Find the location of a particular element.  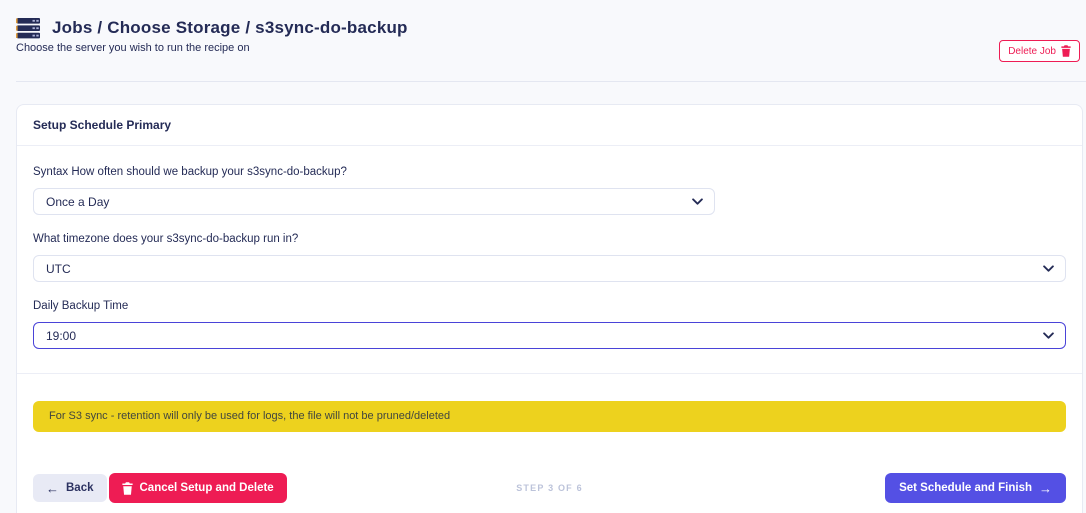

frequency-select: Once a Day is located at coordinates (374, 201).